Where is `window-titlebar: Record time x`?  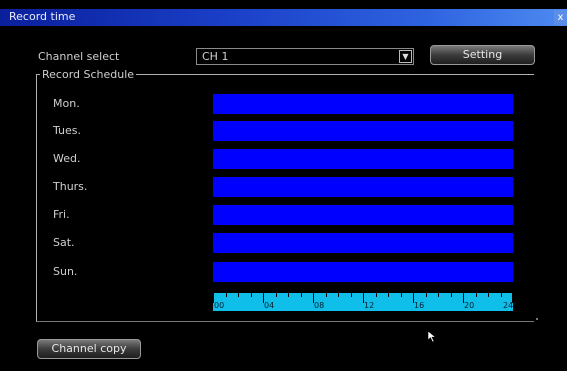 window-titlebar: Record time x is located at coordinates (283, 17).